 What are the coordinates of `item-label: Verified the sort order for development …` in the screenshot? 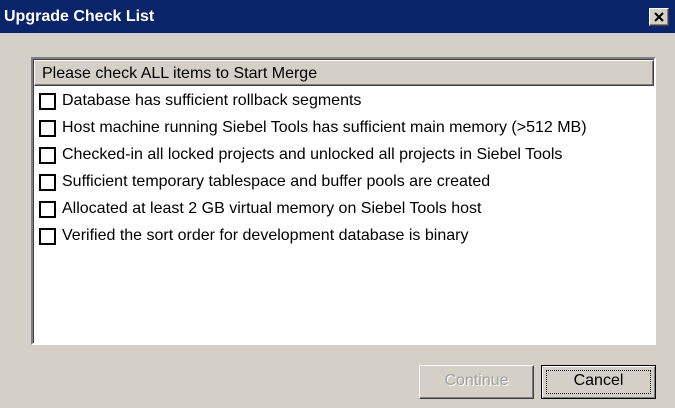 It's located at (265, 235).